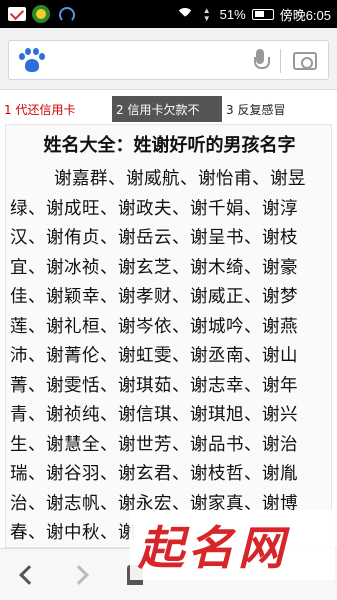 The image size is (337, 600). I want to click on back-arrow-icon, so click(26, 575).